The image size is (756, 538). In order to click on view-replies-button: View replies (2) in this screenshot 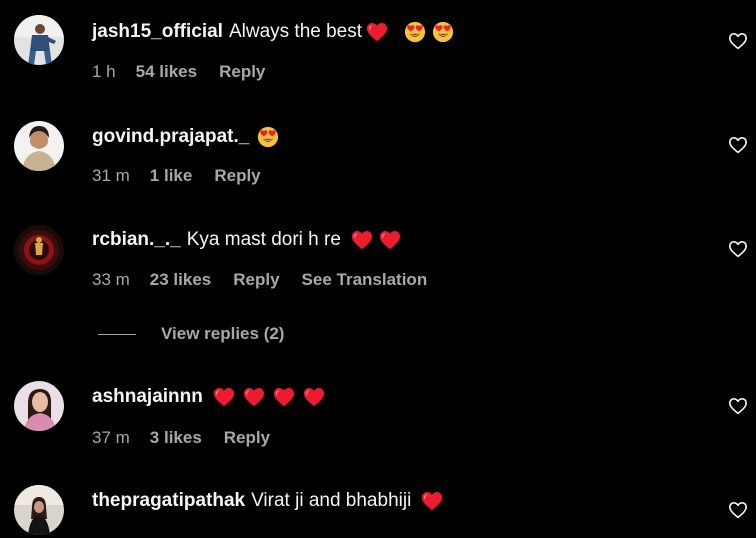, I will do `click(191, 334)`.